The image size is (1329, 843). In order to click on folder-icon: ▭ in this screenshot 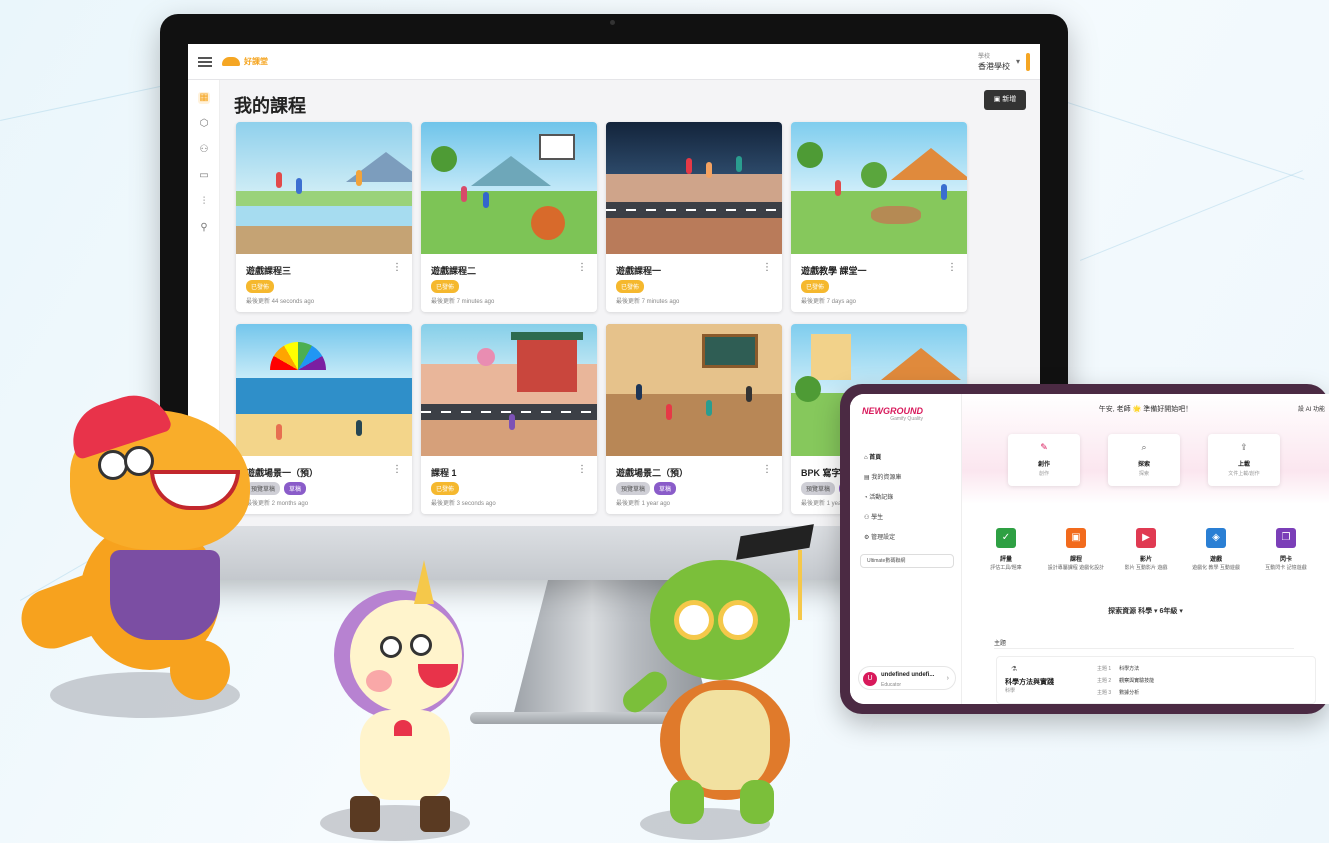, I will do `click(204, 176)`.